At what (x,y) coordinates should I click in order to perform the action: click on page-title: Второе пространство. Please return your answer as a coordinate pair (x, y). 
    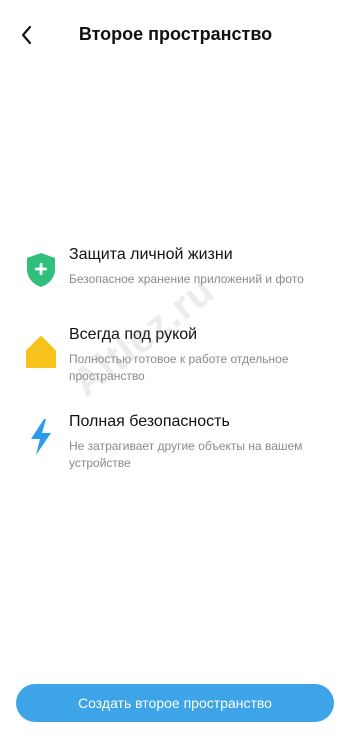
    Looking at the image, I should click on (175, 34).